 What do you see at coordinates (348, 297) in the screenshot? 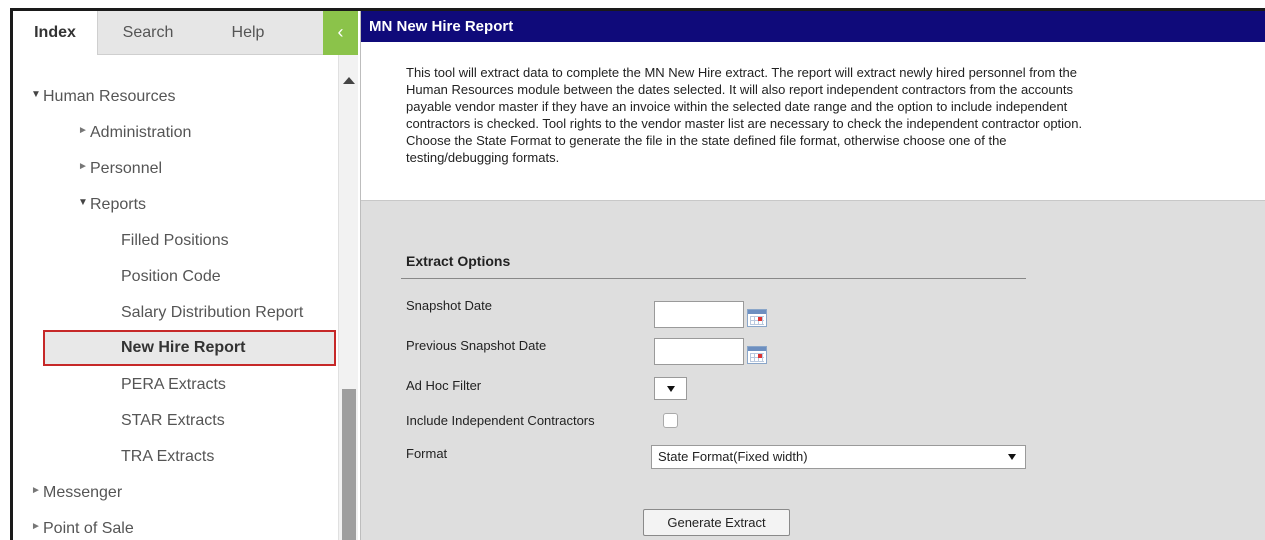
I see `nav-scrollbar` at bounding box center [348, 297].